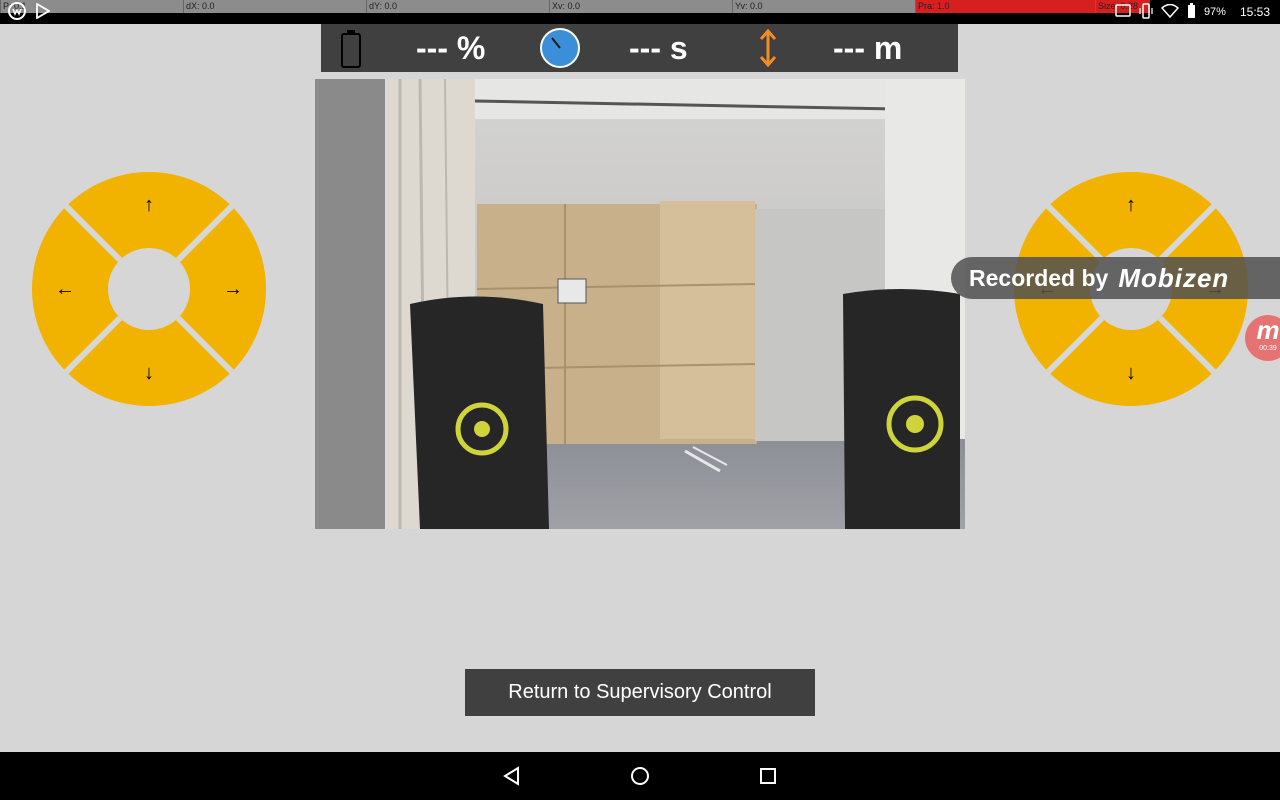 The height and width of the screenshot is (800, 1280). Describe the element at coordinates (658, 48) in the screenshot. I see `time-value: --- s` at that location.